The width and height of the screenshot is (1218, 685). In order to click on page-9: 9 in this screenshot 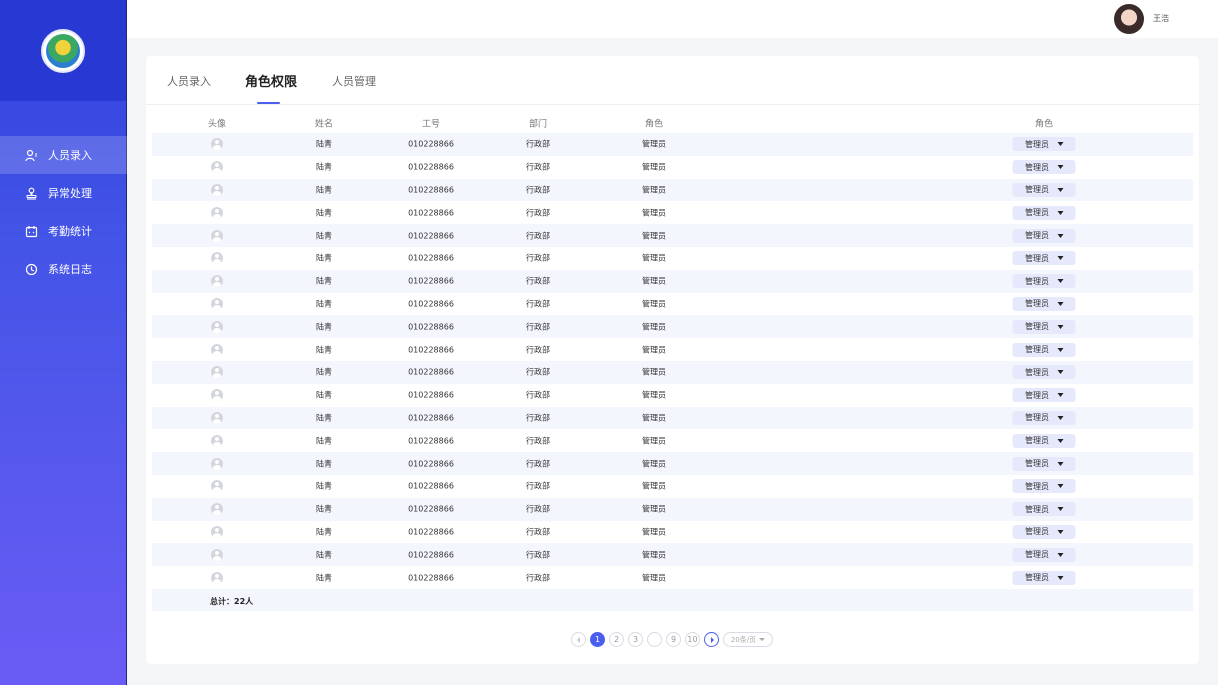, I will do `click(673, 639)`.